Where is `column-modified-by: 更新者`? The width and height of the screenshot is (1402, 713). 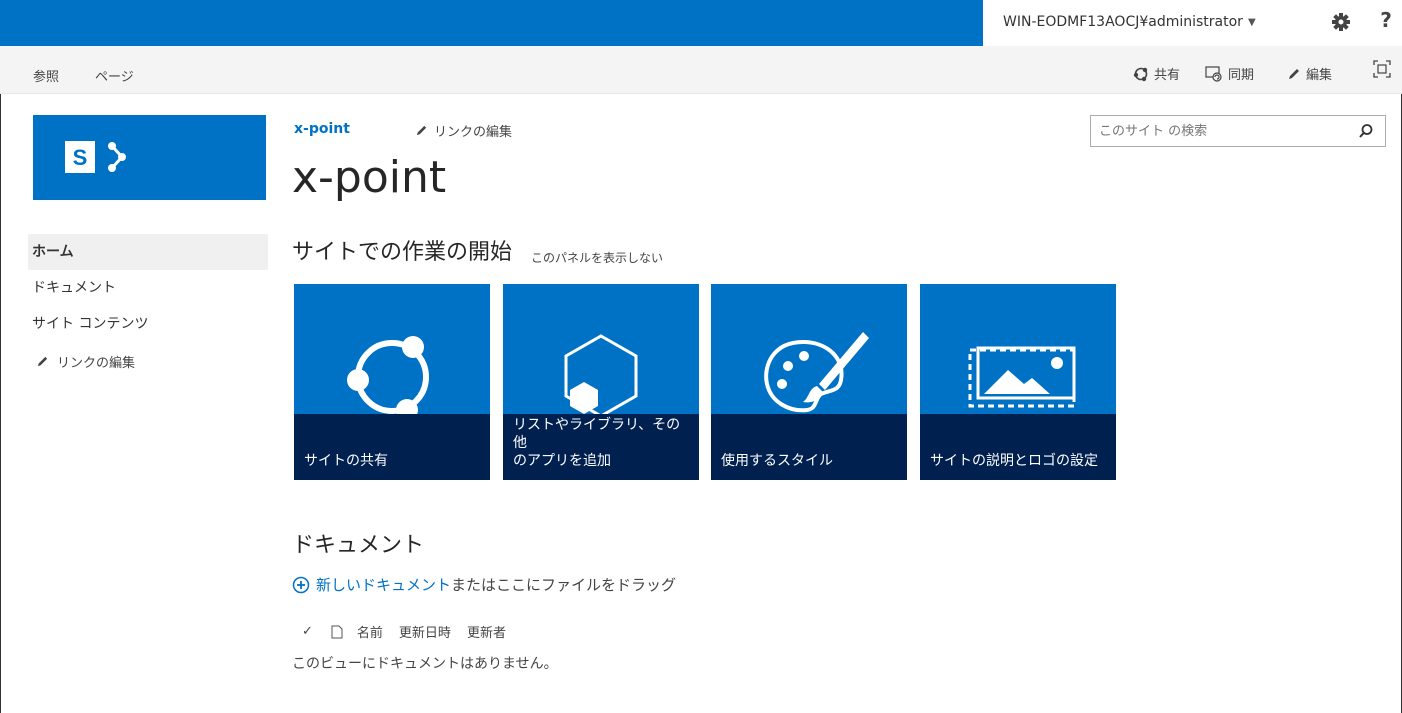 column-modified-by: 更新者 is located at coordinates (486, 631).